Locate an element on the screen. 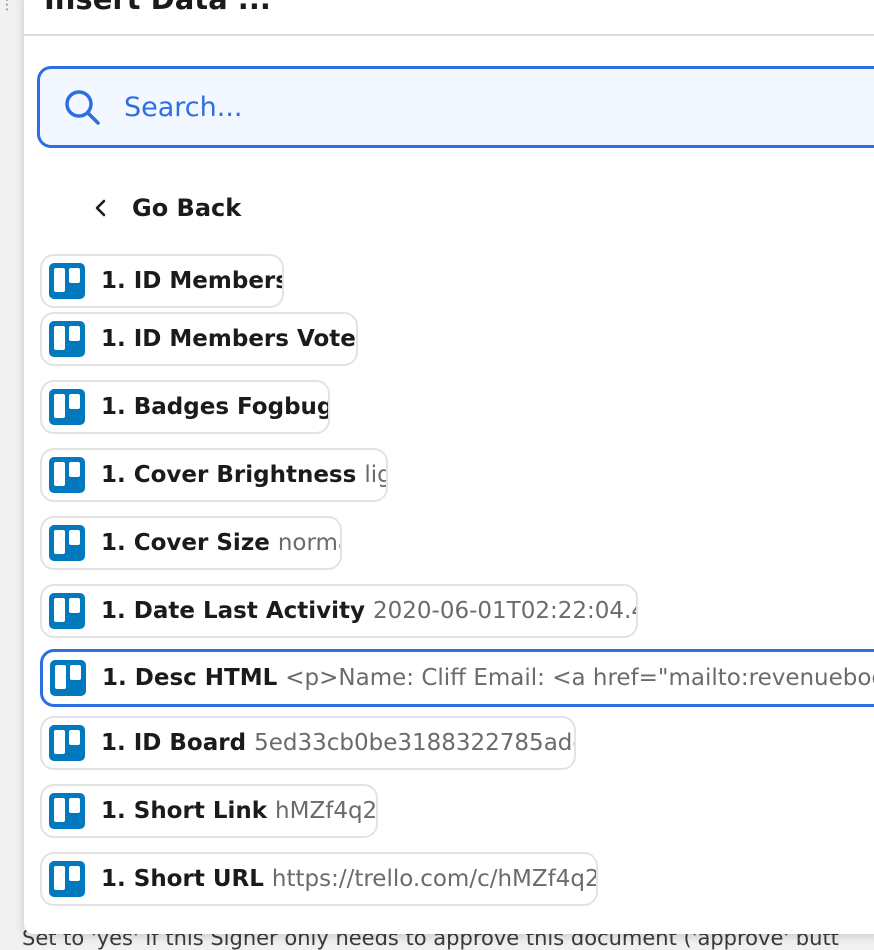 This screenshot has width=874, height=950. go-back-label: Go Back is located at coordinates (187, 208).